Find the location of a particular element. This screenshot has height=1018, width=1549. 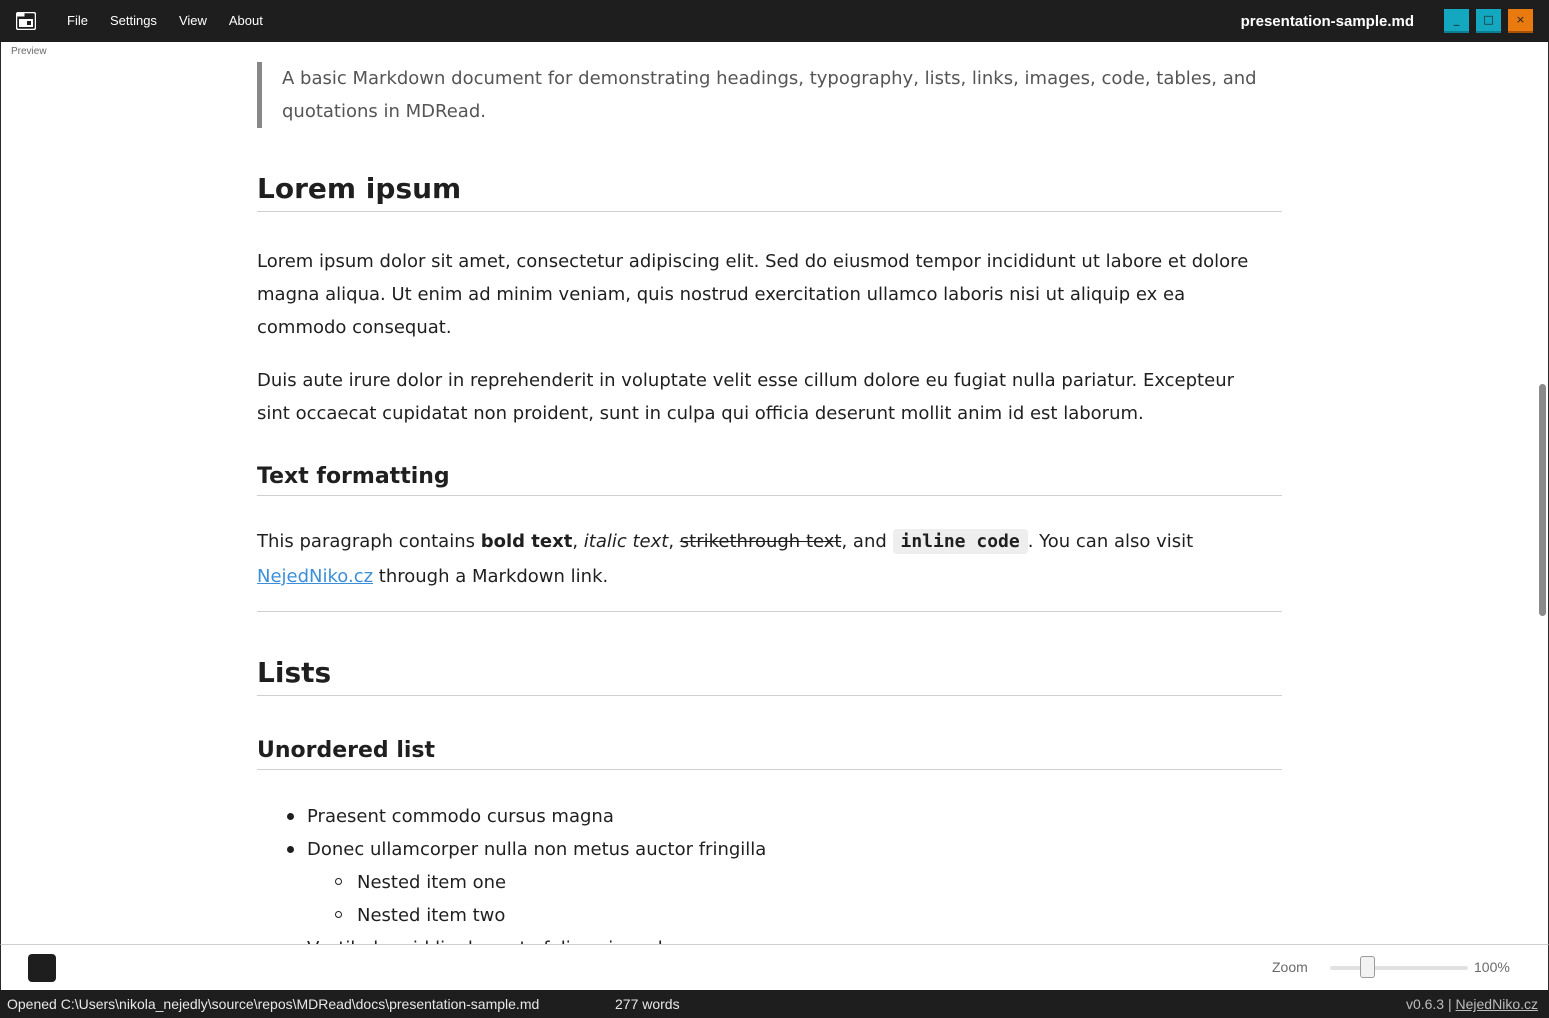

text-segment: , and is located at coordinates (867, 541).